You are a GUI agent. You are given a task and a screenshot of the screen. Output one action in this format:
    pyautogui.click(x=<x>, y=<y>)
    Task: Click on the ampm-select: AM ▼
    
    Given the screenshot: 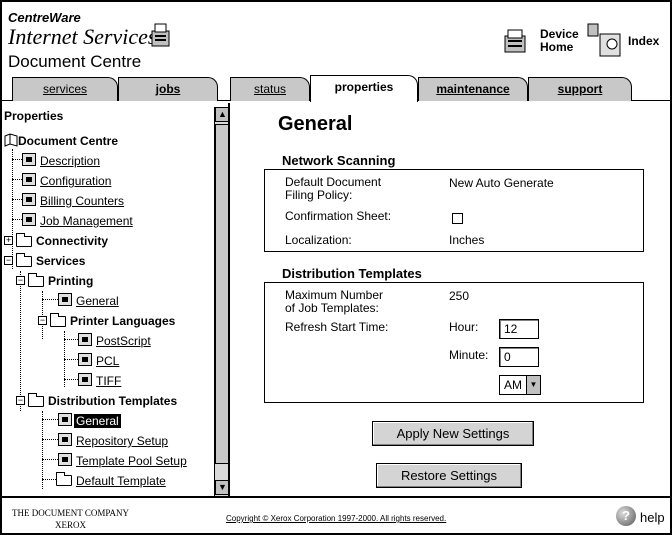 What is the action you would take?
    pyautogui.click(x=520, y=385)
    